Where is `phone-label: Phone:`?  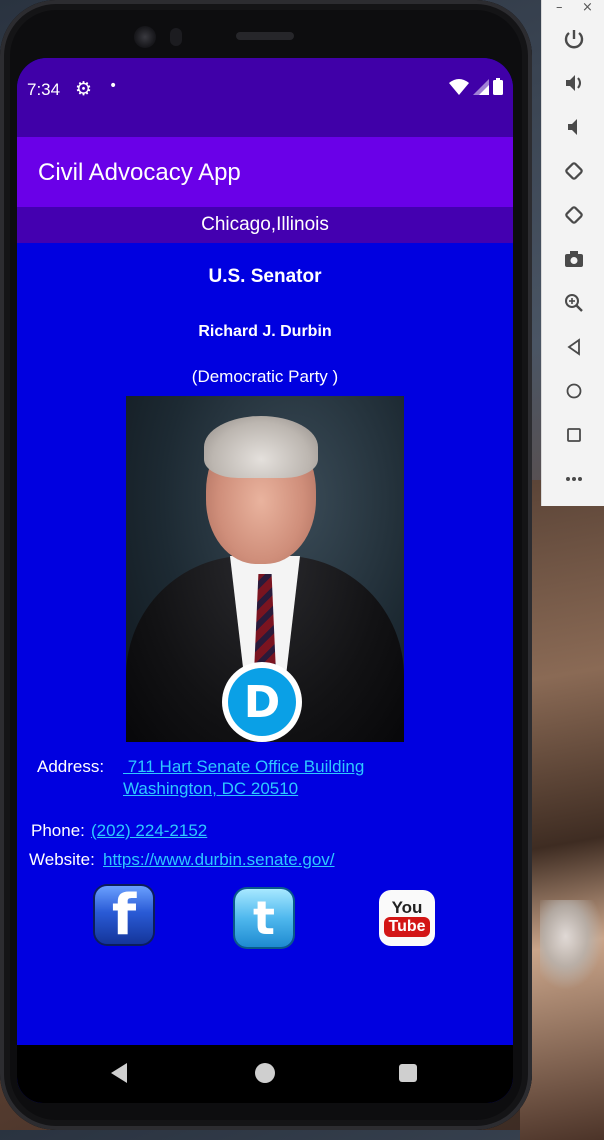 phone-label: Phone: is located at coordinates (58, 830).